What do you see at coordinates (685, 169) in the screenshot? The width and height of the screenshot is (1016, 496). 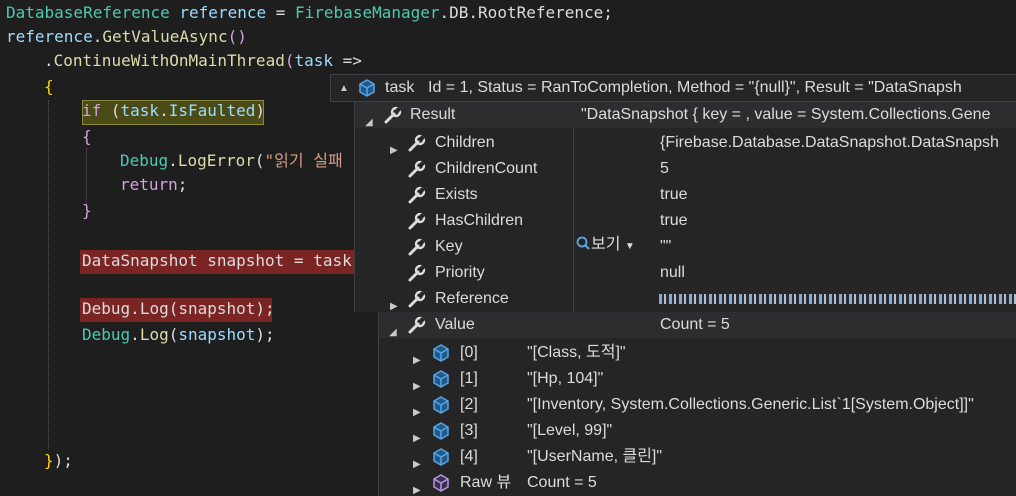 I see `result-property-row: ChildrenCount 5` at bounding box center [685, 169].